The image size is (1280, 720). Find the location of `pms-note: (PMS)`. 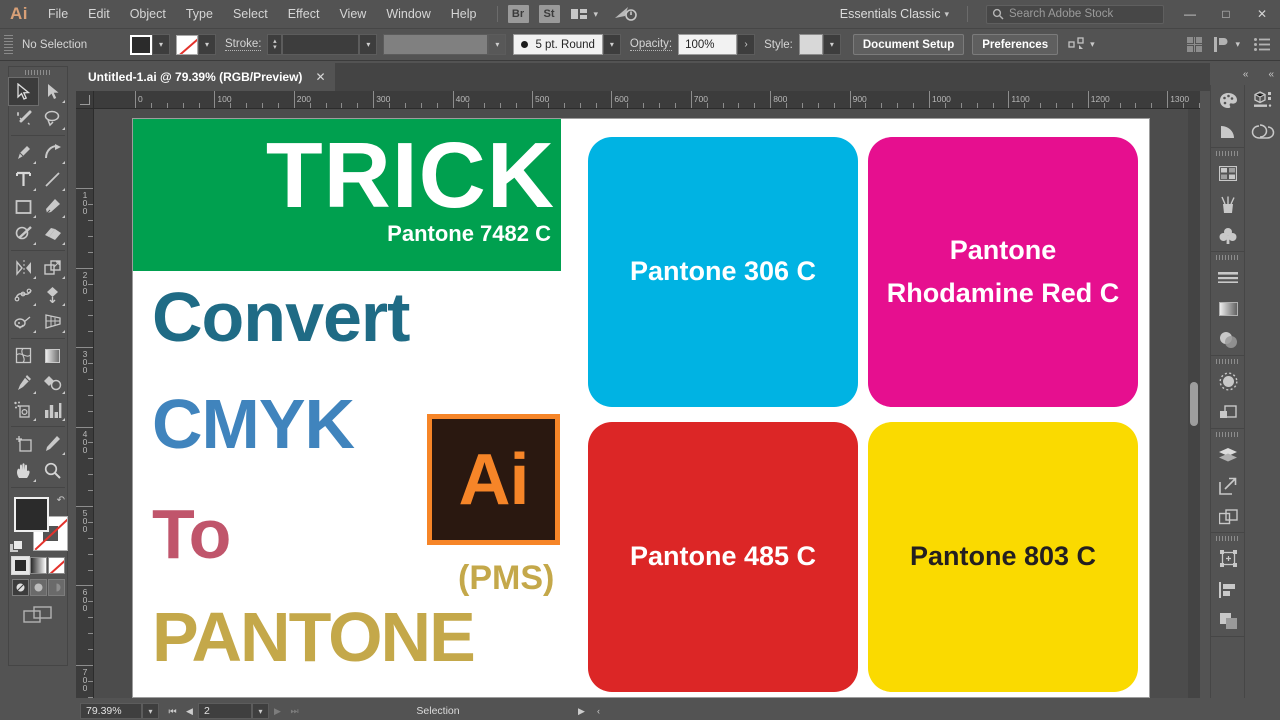

pms-note: (PMS) is located at coordinates (506, 578).